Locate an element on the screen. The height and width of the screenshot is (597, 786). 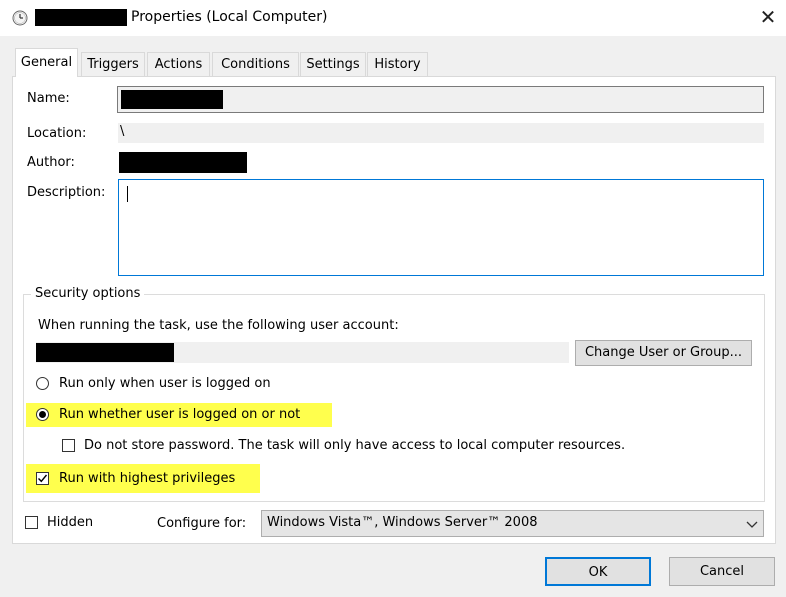
radio-logged-on is located at coordinates (42, 383).